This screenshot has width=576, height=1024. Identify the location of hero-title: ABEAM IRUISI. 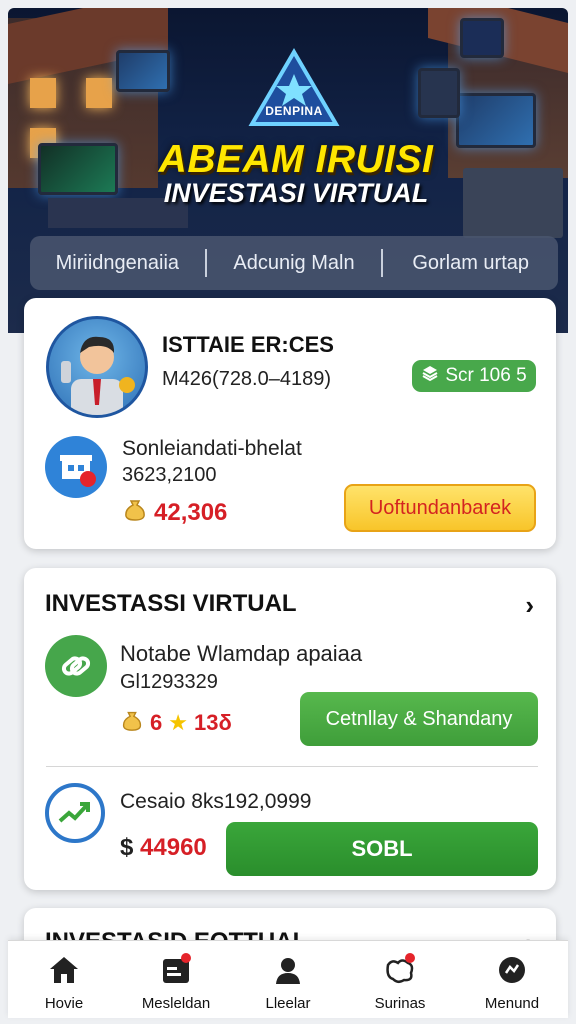
(296, 159).